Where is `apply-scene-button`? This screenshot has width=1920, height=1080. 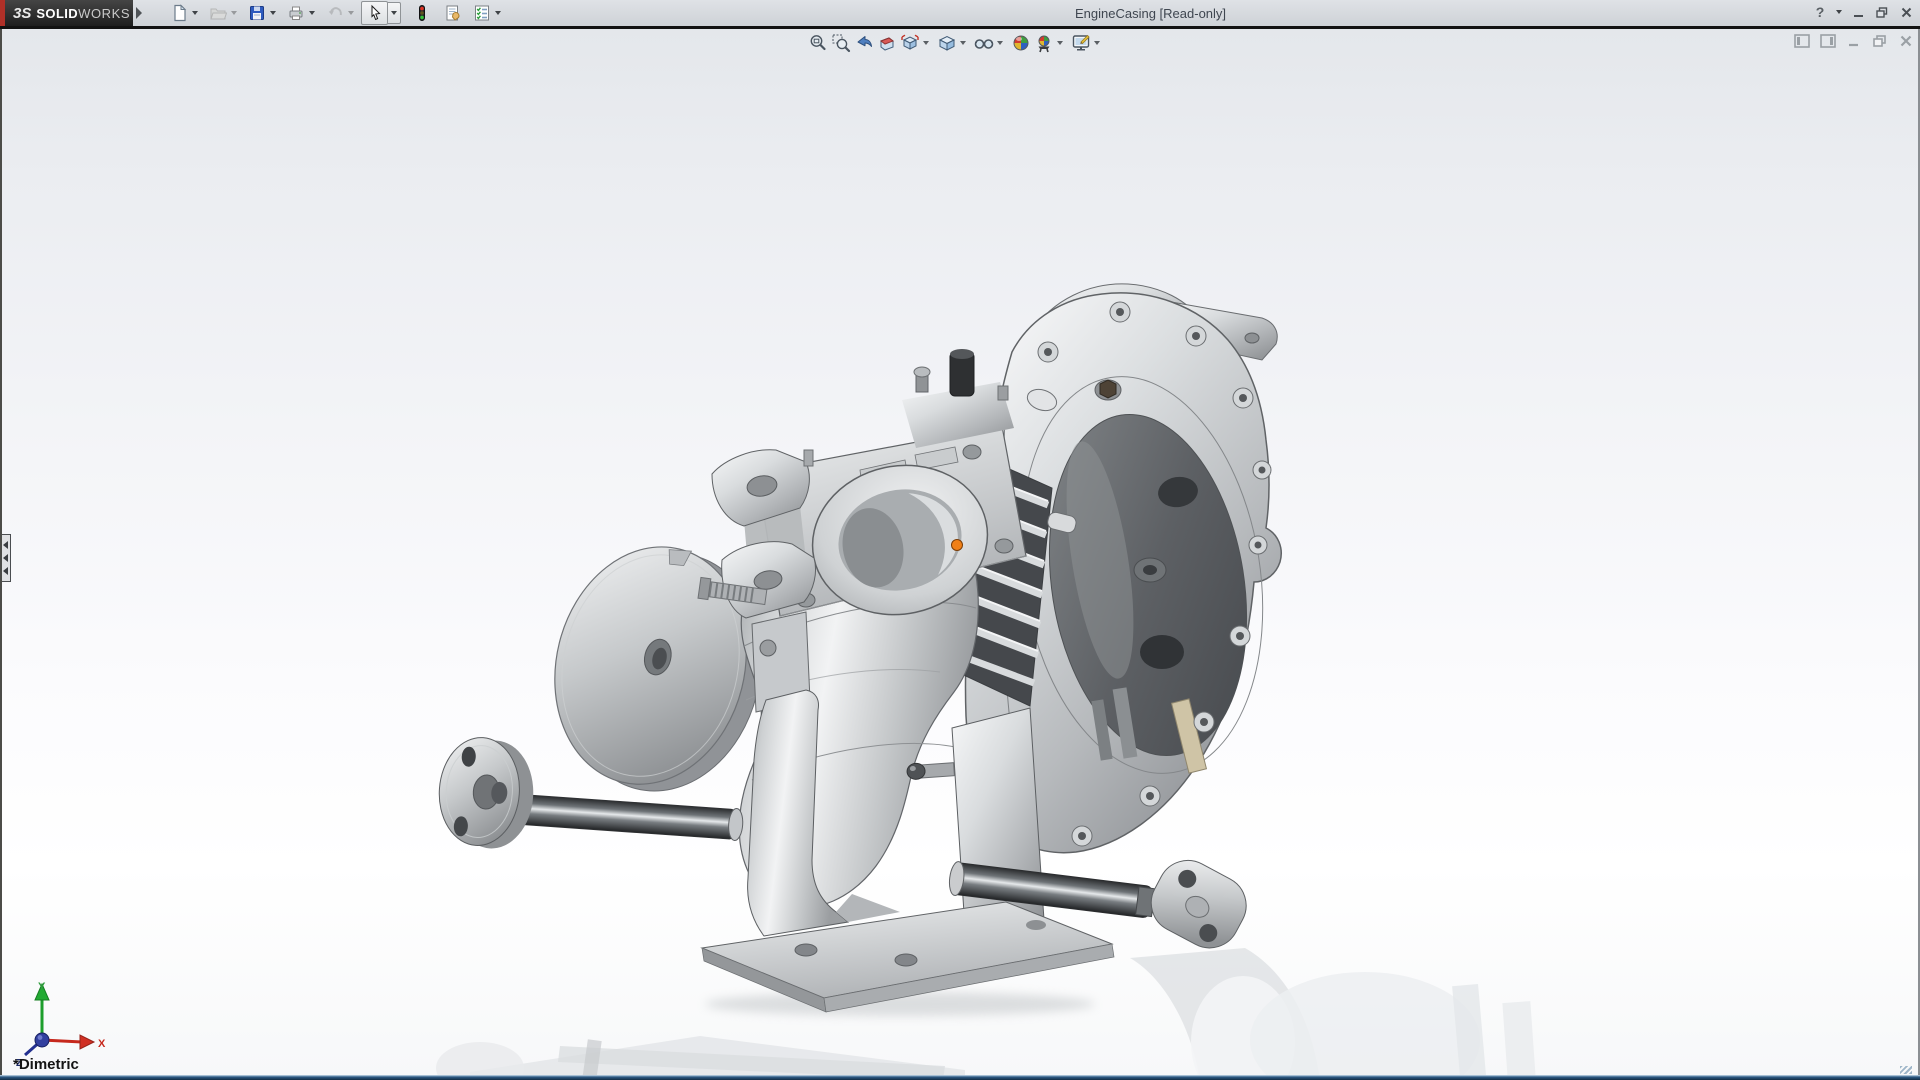 apply-scene-button is located at coordinates (1043, 43).